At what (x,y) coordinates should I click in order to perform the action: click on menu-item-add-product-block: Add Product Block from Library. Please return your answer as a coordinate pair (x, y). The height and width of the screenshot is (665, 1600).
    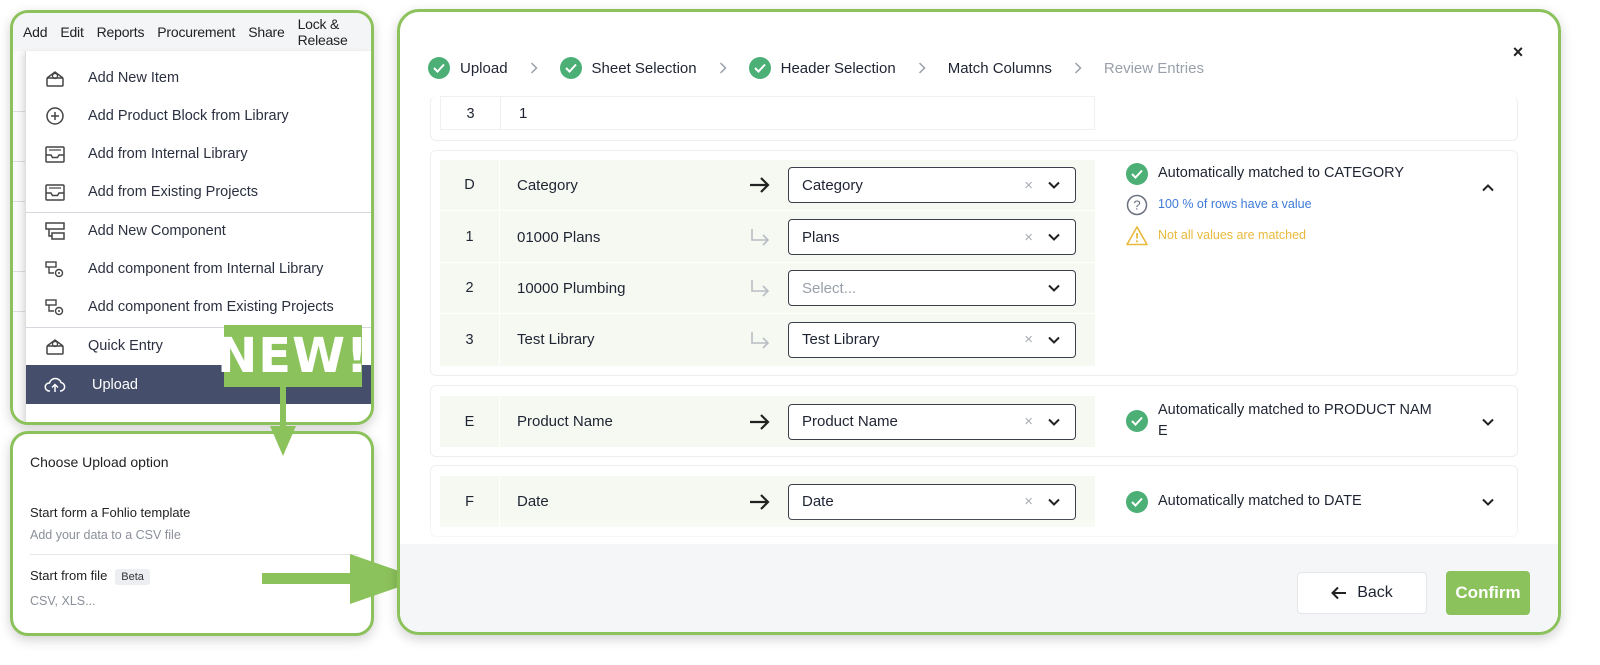
    Looking at the image, I should click on (198, 116).